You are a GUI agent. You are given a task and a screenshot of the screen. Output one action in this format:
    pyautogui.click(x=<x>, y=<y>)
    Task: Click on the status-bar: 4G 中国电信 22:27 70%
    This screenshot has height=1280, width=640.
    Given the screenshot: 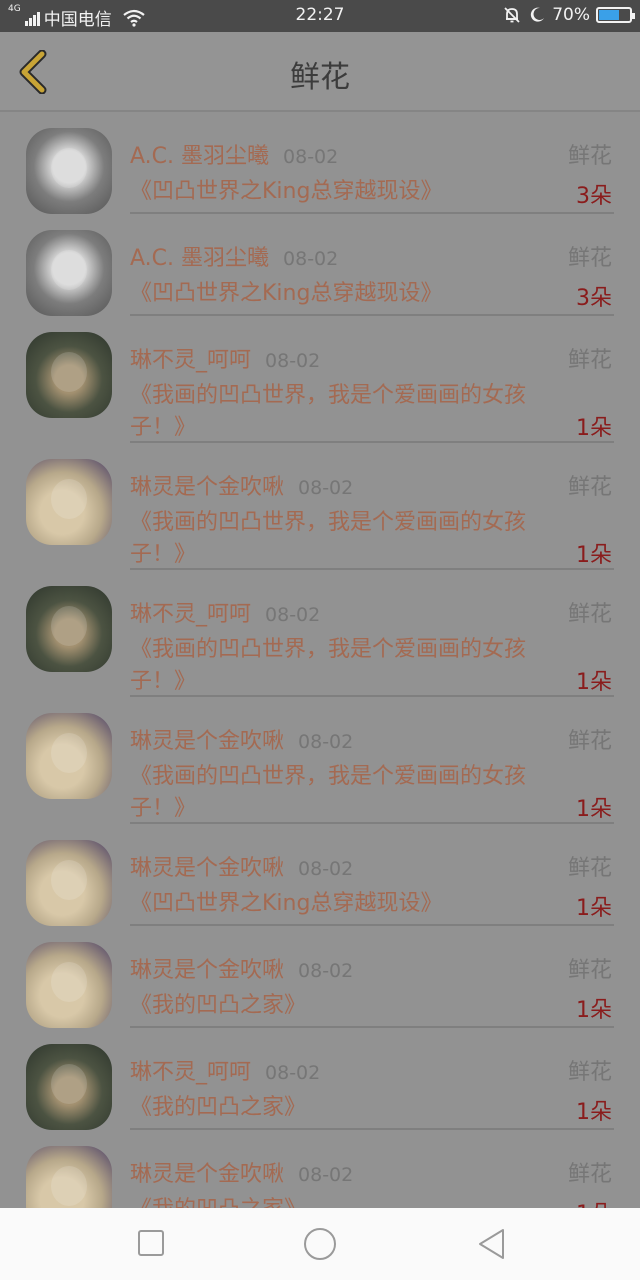 What is the action you would take?
    pyautogui.click(x=320, y=16)
    